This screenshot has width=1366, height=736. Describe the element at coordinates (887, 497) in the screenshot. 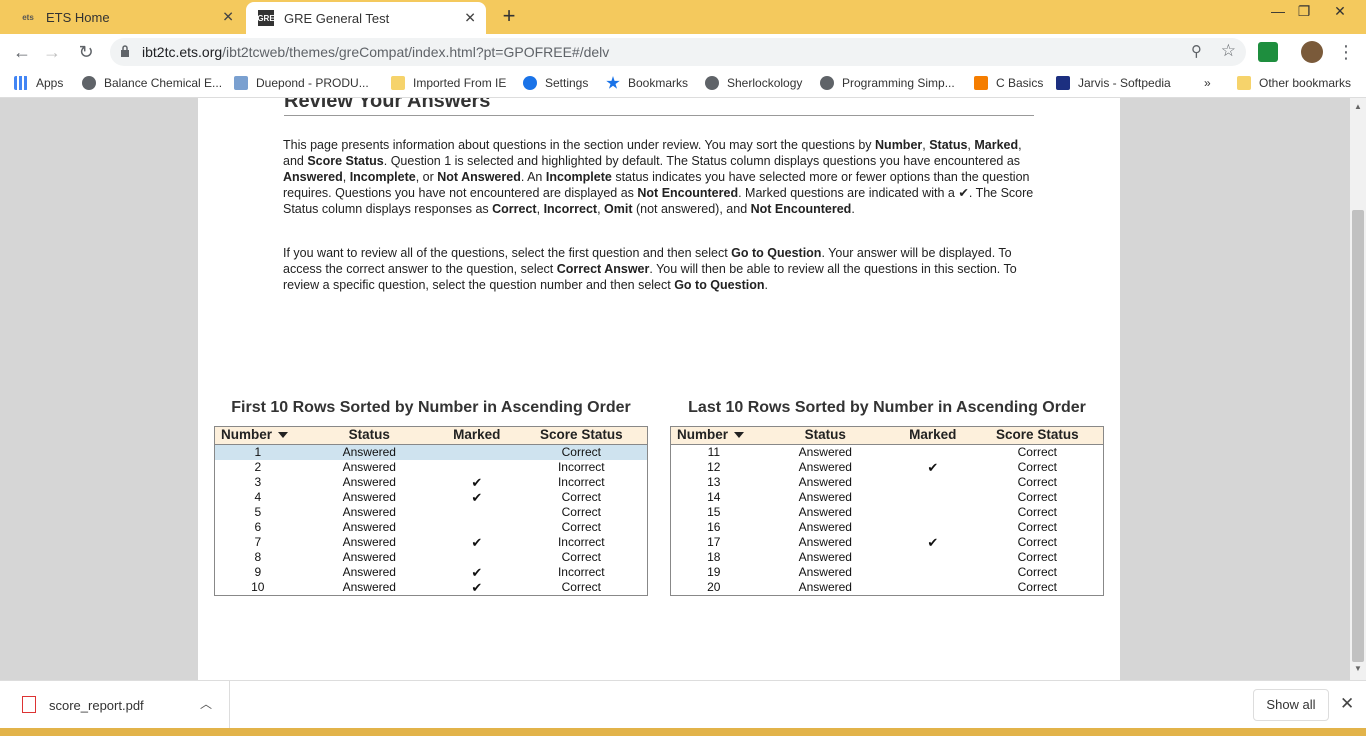

I see `table-row: 14 Answered Correct` at that location.